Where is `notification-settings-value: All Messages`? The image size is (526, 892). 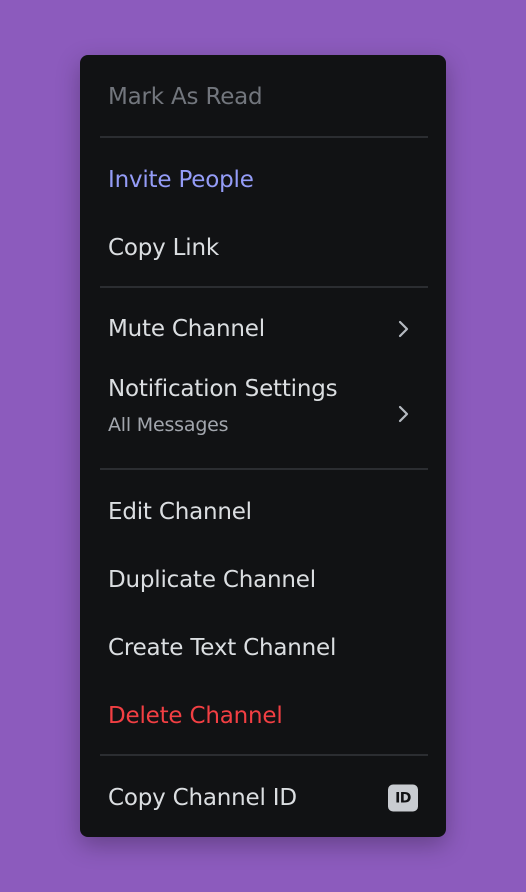 notification-settings-value: All Messages is located at coordinates (168, 425).